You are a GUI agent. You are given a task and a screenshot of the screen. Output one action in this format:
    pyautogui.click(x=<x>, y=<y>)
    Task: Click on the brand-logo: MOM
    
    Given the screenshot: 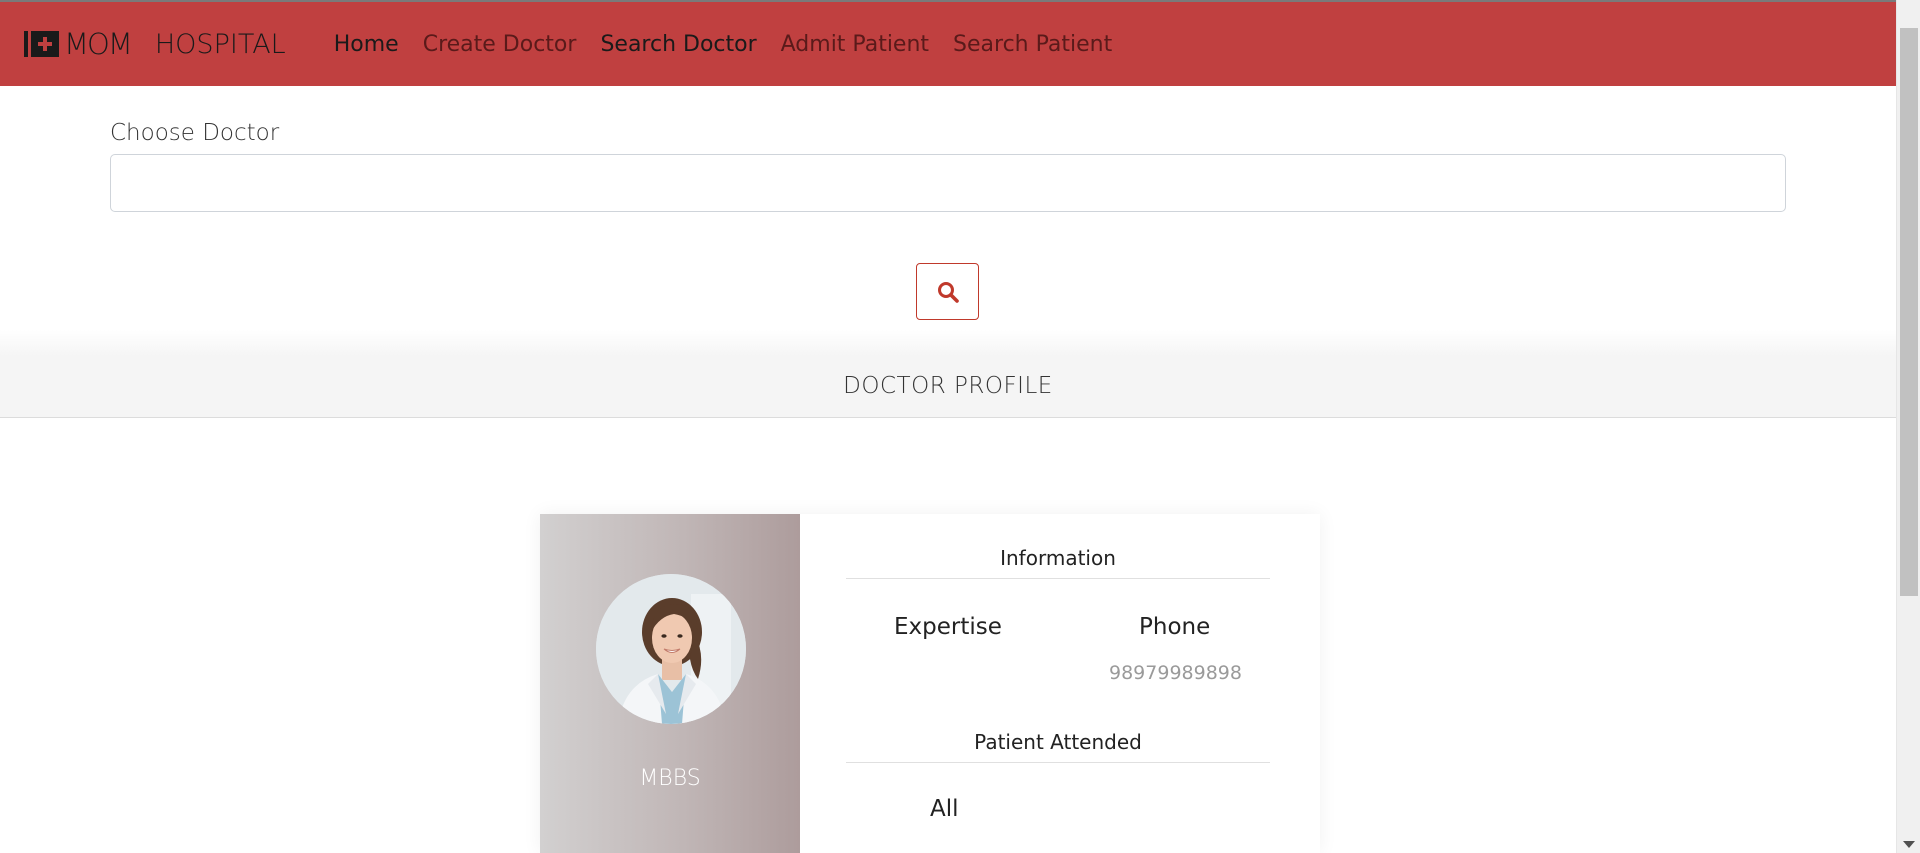 What is the action you would take?
    pyautogui.click(x=78, y=44)
    